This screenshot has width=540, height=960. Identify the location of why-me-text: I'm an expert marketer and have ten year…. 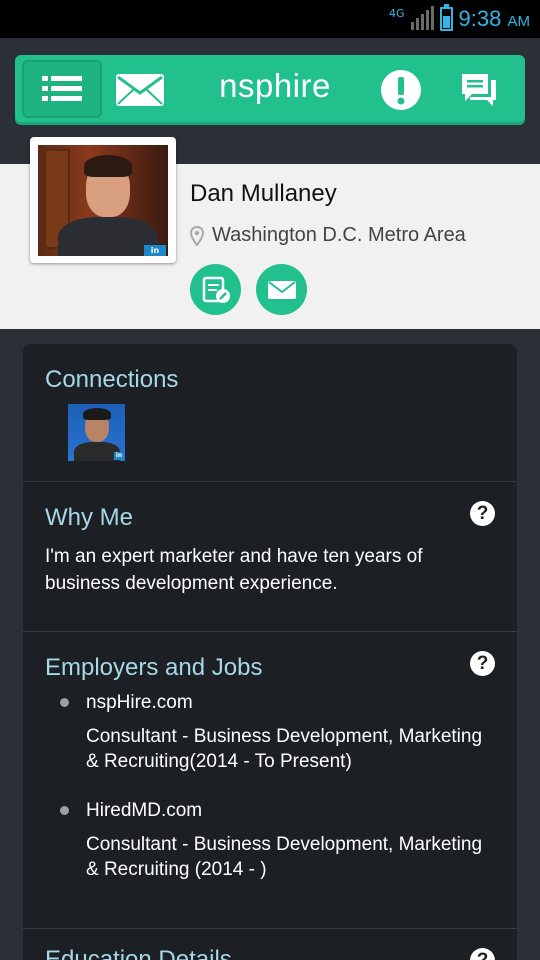
(234, 570).